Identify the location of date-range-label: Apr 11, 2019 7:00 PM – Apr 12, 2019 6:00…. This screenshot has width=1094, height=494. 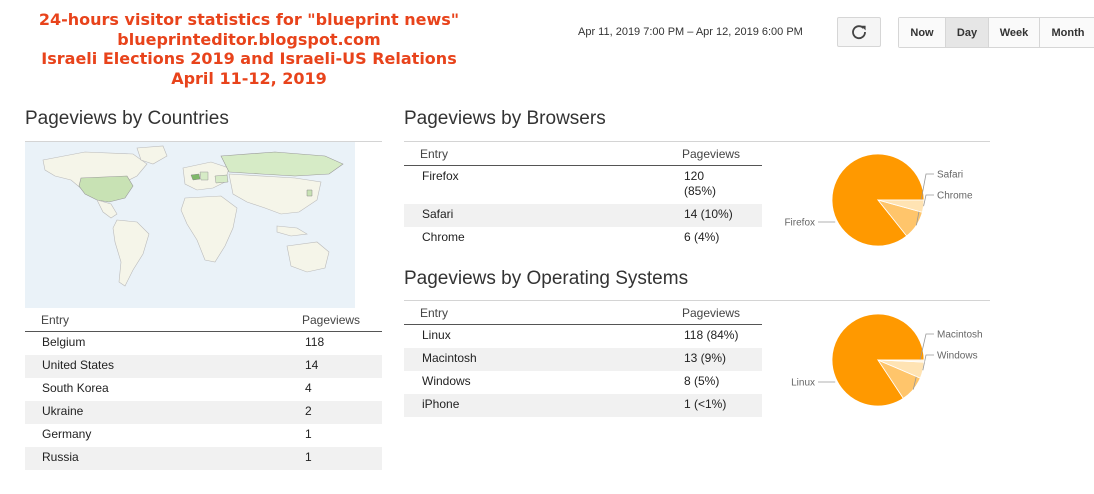
(690, 32).